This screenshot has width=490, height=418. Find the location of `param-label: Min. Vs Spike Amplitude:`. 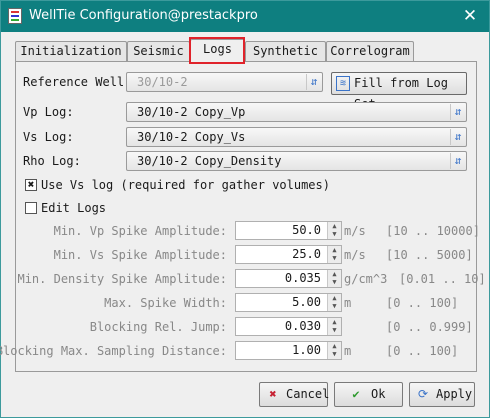

param-label: Min. Vs Spike Amplitude: is located at coordinates (140, 255).